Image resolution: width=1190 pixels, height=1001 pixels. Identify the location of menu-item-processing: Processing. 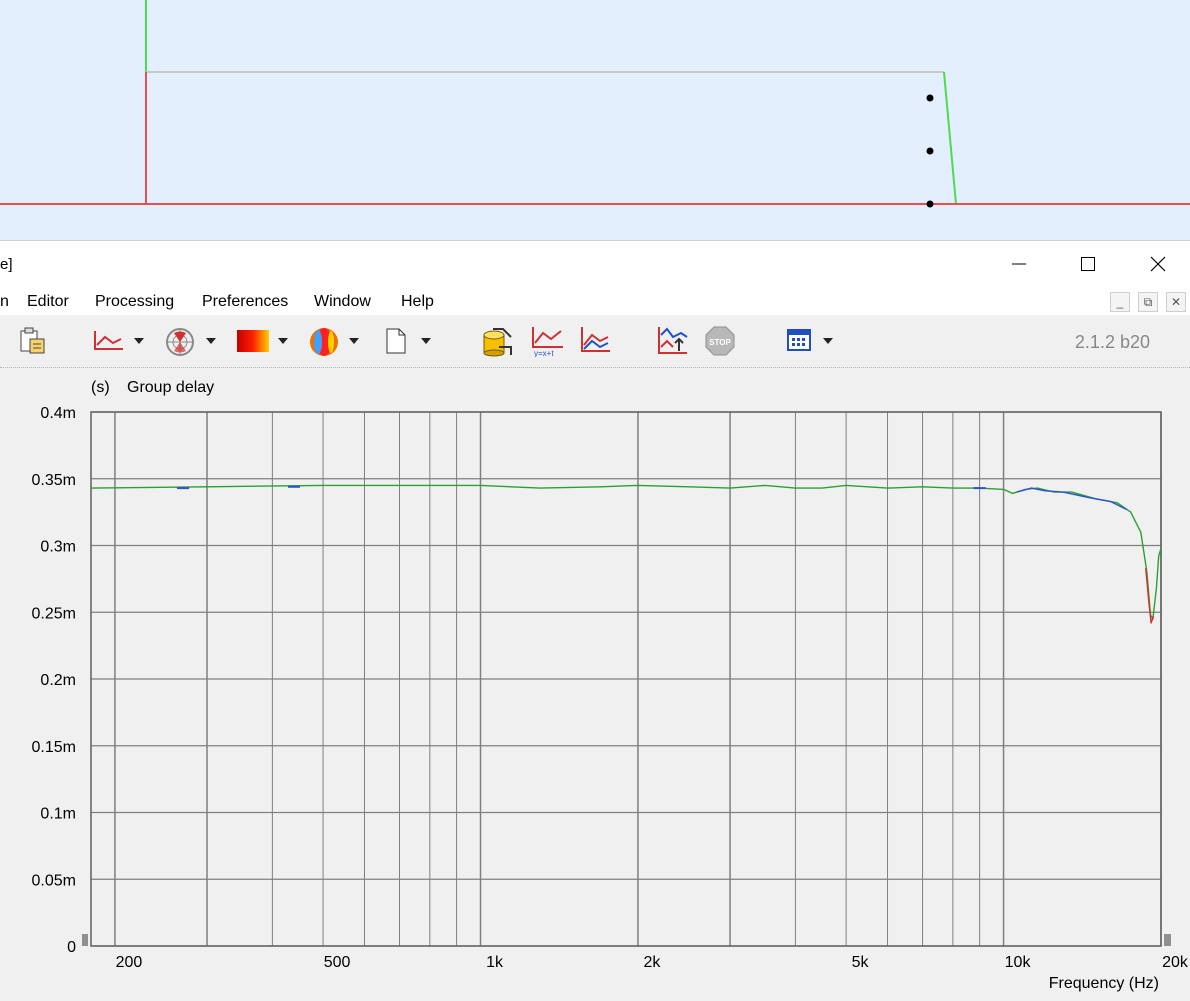
(134, 302).